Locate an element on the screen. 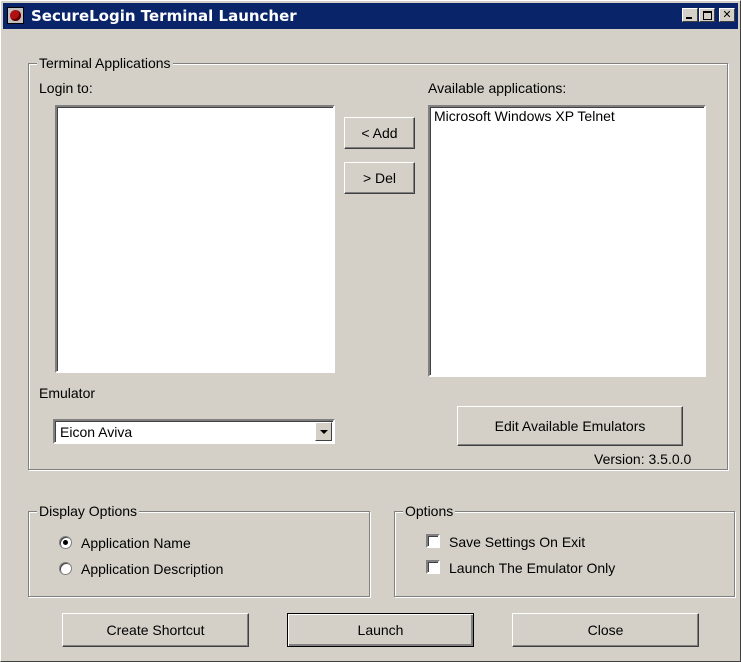 The height and width of the screenshot is (662, 741). window-title: SecureLogin Terminal Launcher is located at coordinates (164, 16).